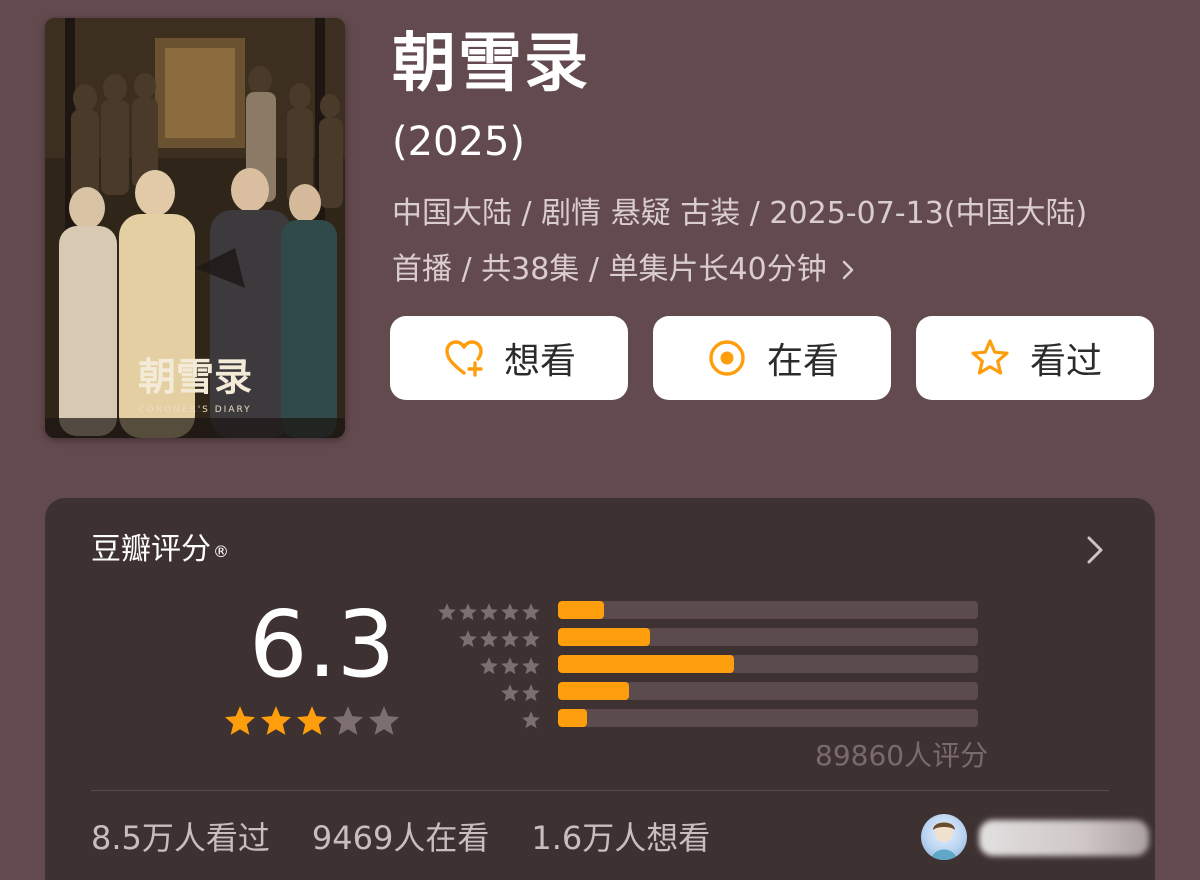  What do you see at coordinates (194, 410) in the screenshot?
I see `poster-english-title: CORONER'S DIARY` at bounding box center [194, 410].